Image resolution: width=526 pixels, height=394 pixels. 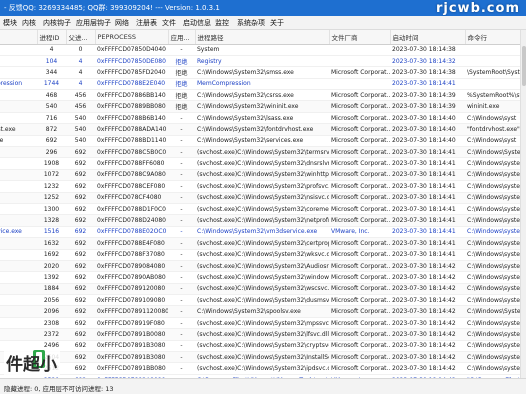 I want to click on cell-name: stry, so click(x=18, y=61).